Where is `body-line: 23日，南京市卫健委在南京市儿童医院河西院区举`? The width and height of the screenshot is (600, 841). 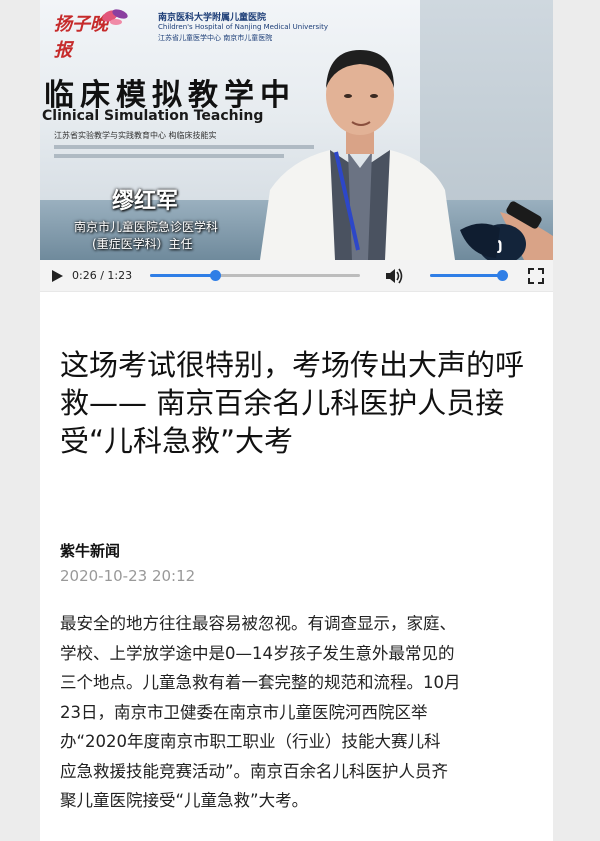
body-line: 23日，南京市卫健委在南京市儿童医院河西院区举 is located at coordinates (244, 712).